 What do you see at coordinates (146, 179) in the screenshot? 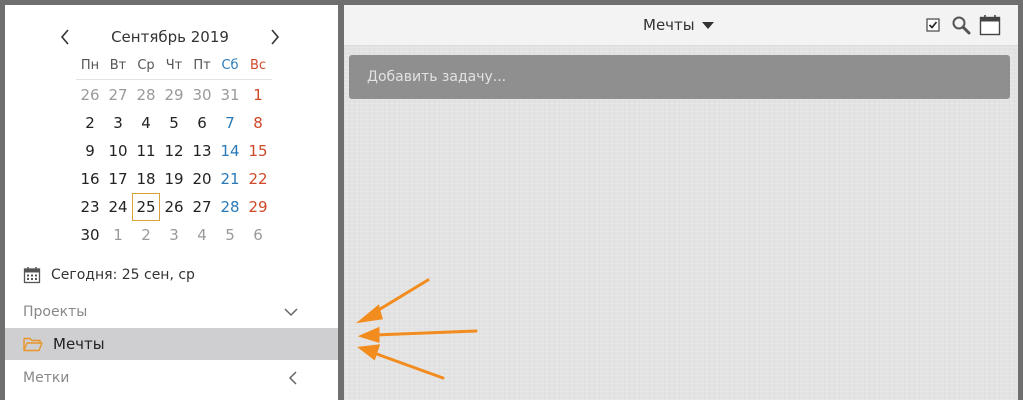
I see `calendar-day: 18` at bounding box center [146, 179].